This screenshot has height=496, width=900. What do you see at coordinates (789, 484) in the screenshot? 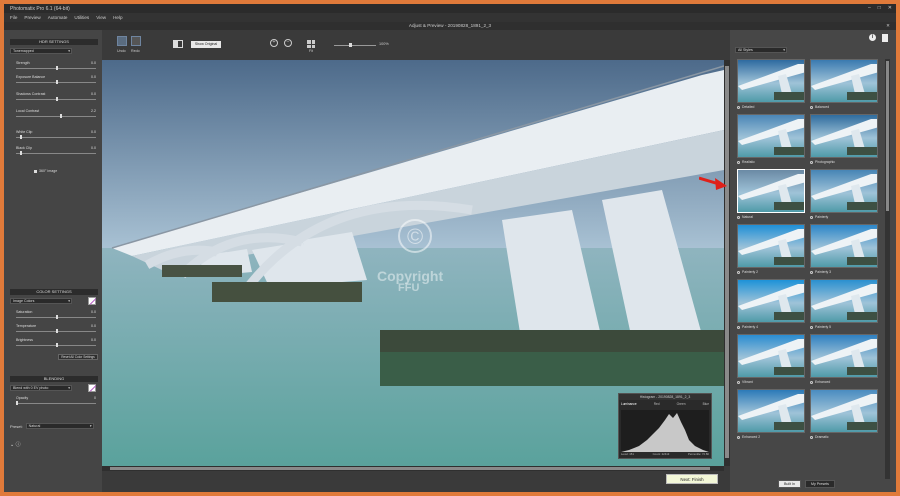
I see `built-in-button: Built In` at bounding box center [789, 484].